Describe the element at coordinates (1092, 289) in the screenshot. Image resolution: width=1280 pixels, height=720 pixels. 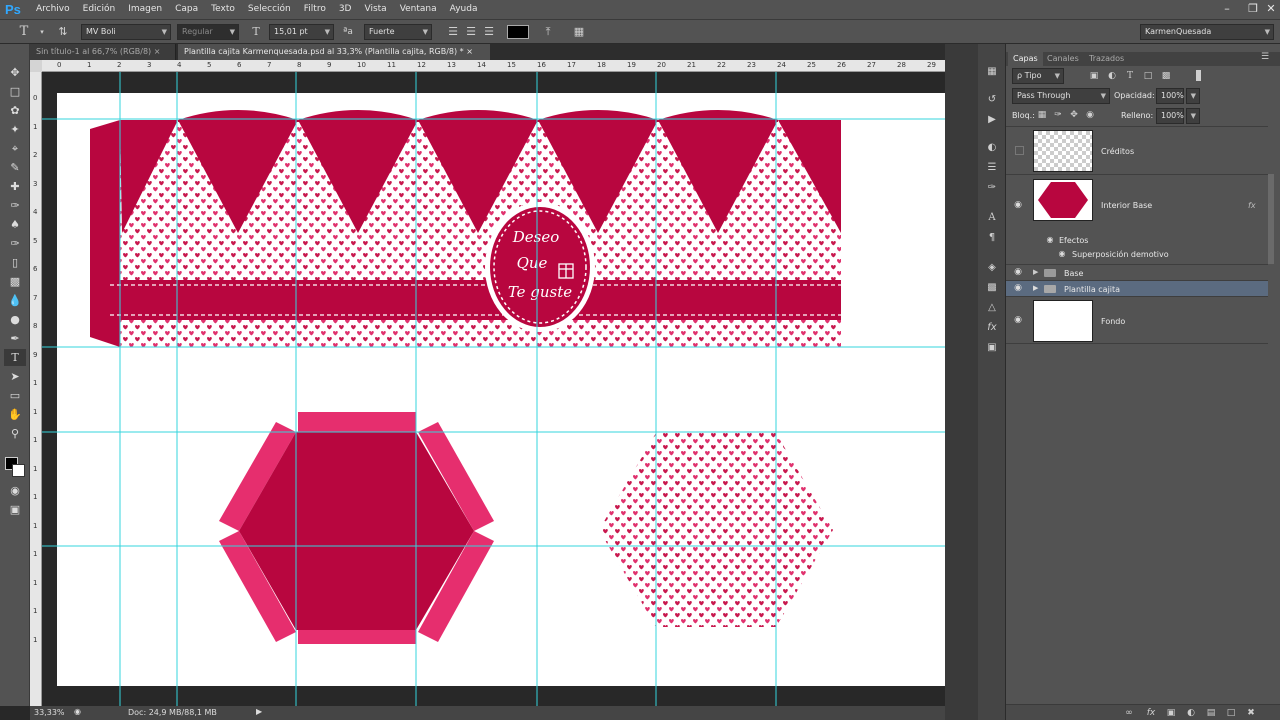
I see `layer-name: Plantilla cajita` at that location.